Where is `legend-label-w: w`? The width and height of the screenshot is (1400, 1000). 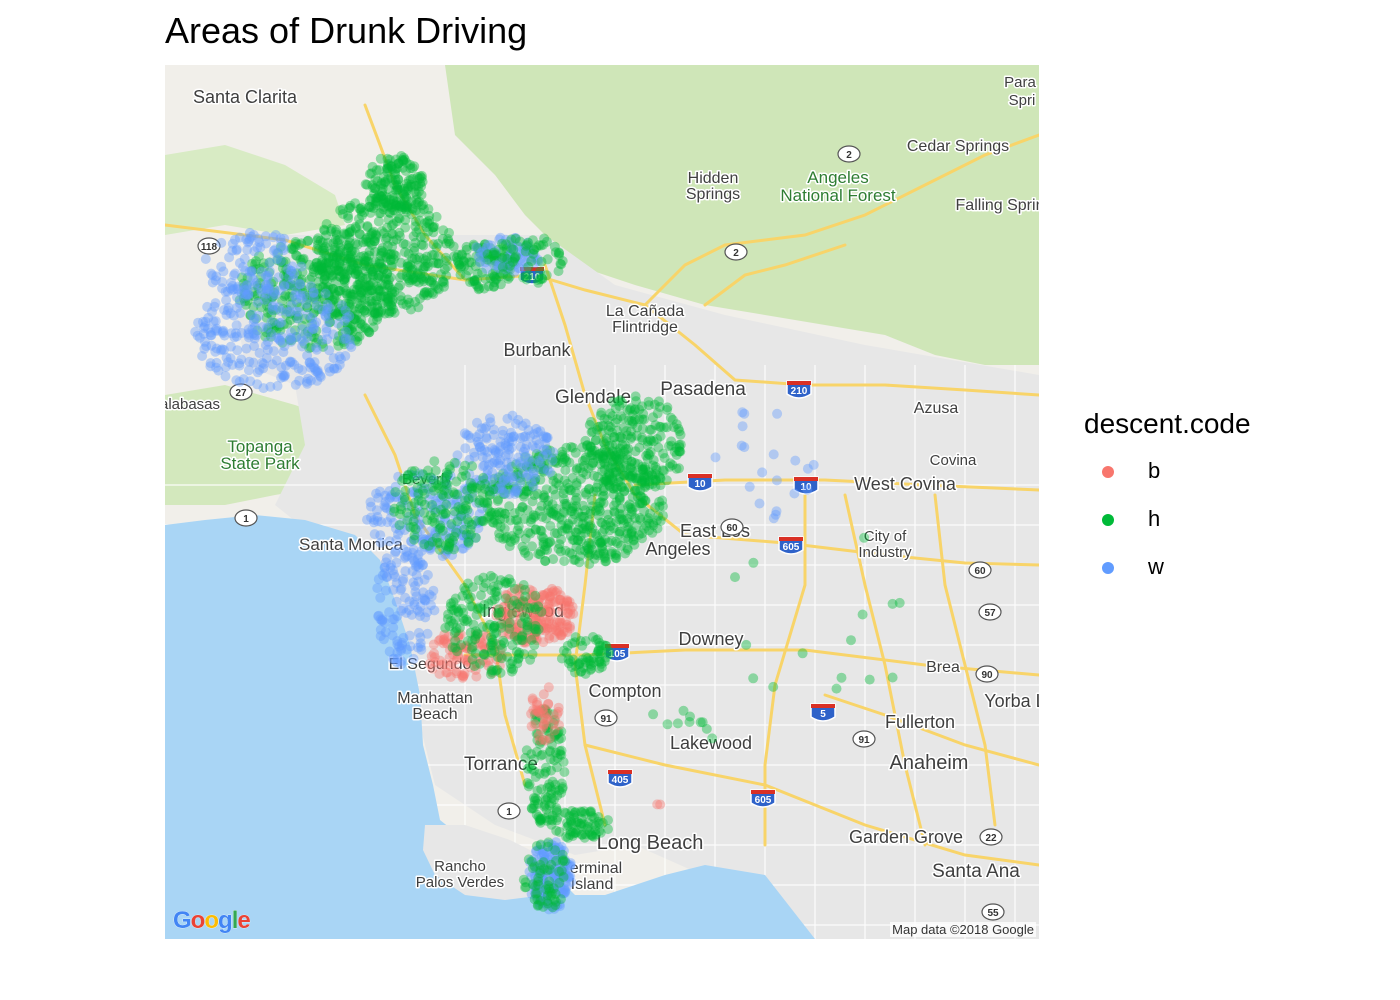 legend-label-w: w is located at coordinates (1156, 566).